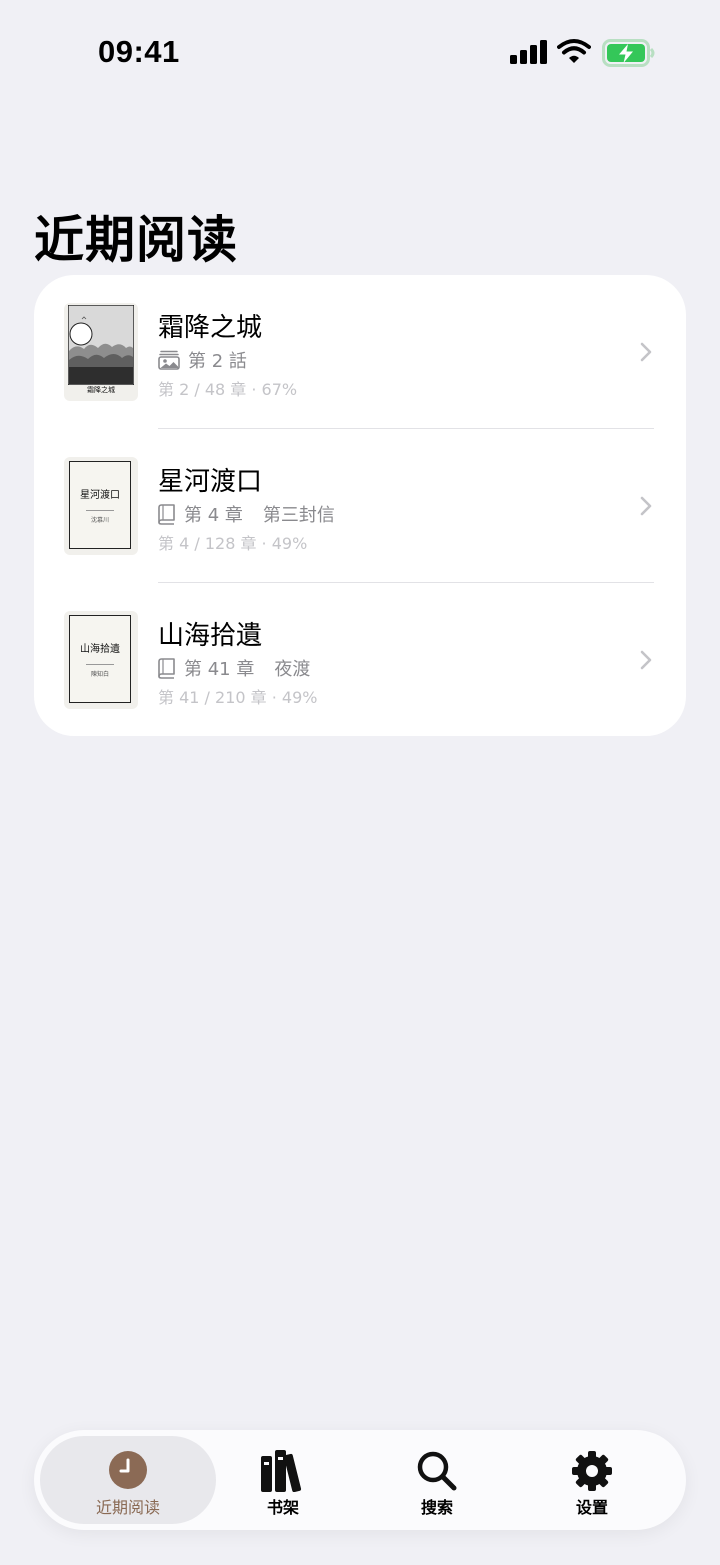 Image resolution: width=720 pixels, height=1565 pixels. What do you see at coordinates (100, 495) in the screenshot?
I see `cover-title: 星河渡口` at bounding box center [100, 495].